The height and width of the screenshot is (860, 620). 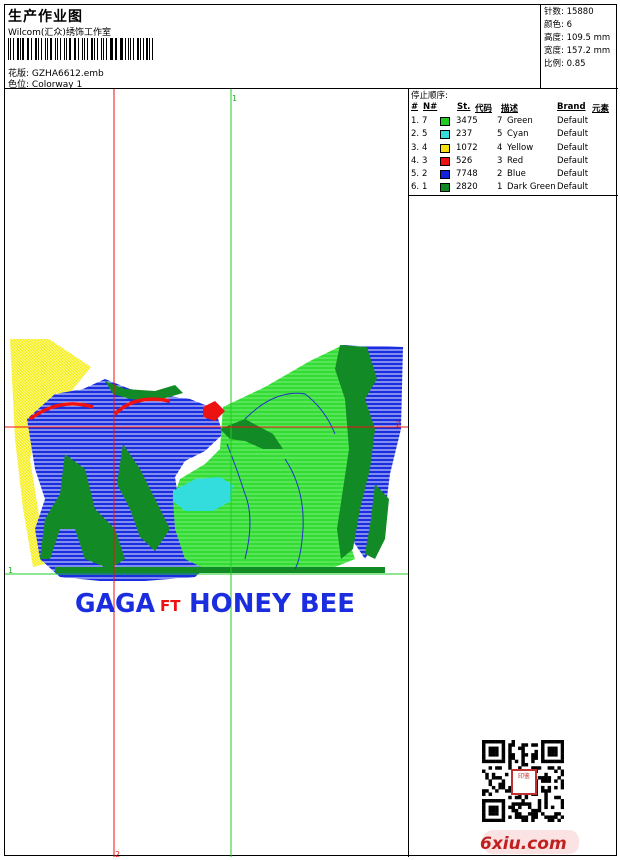 I want to click on stat-stitches: 针数: 15880, so click(x=569, y=12).